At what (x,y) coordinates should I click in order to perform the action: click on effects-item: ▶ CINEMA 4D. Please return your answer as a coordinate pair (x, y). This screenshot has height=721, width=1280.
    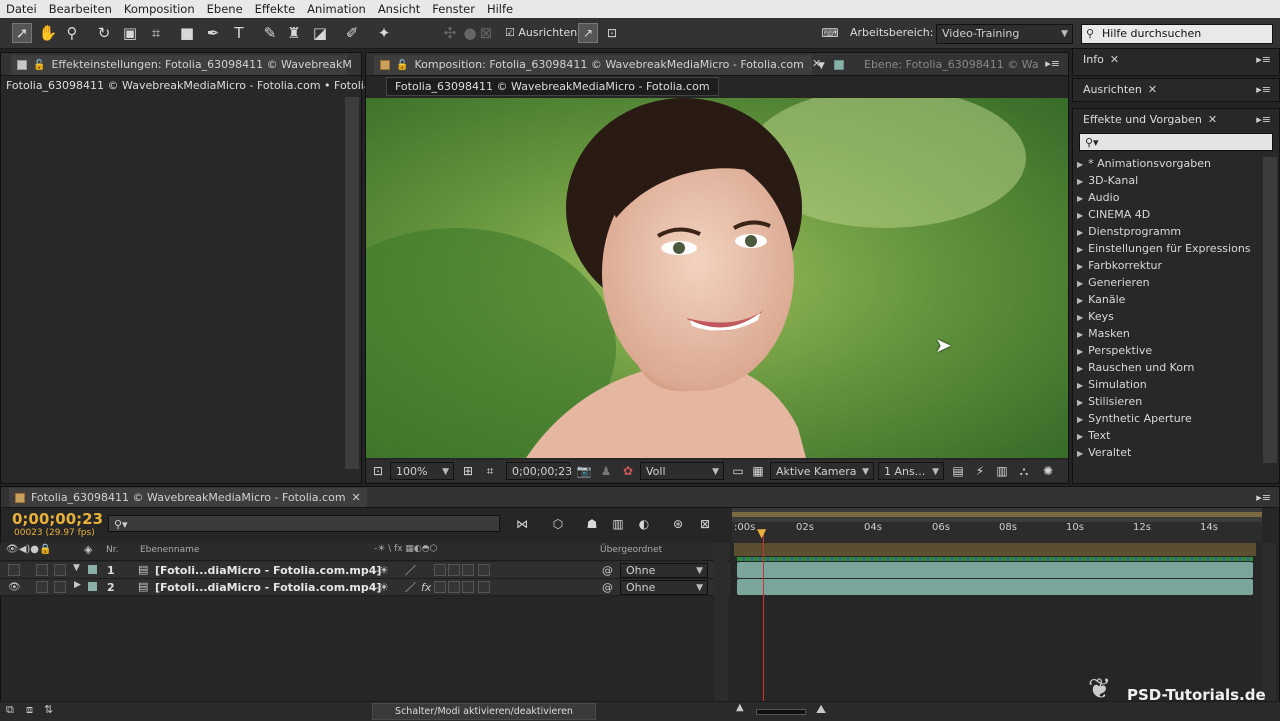
    Looking at the image, I should click on (1113, 214).